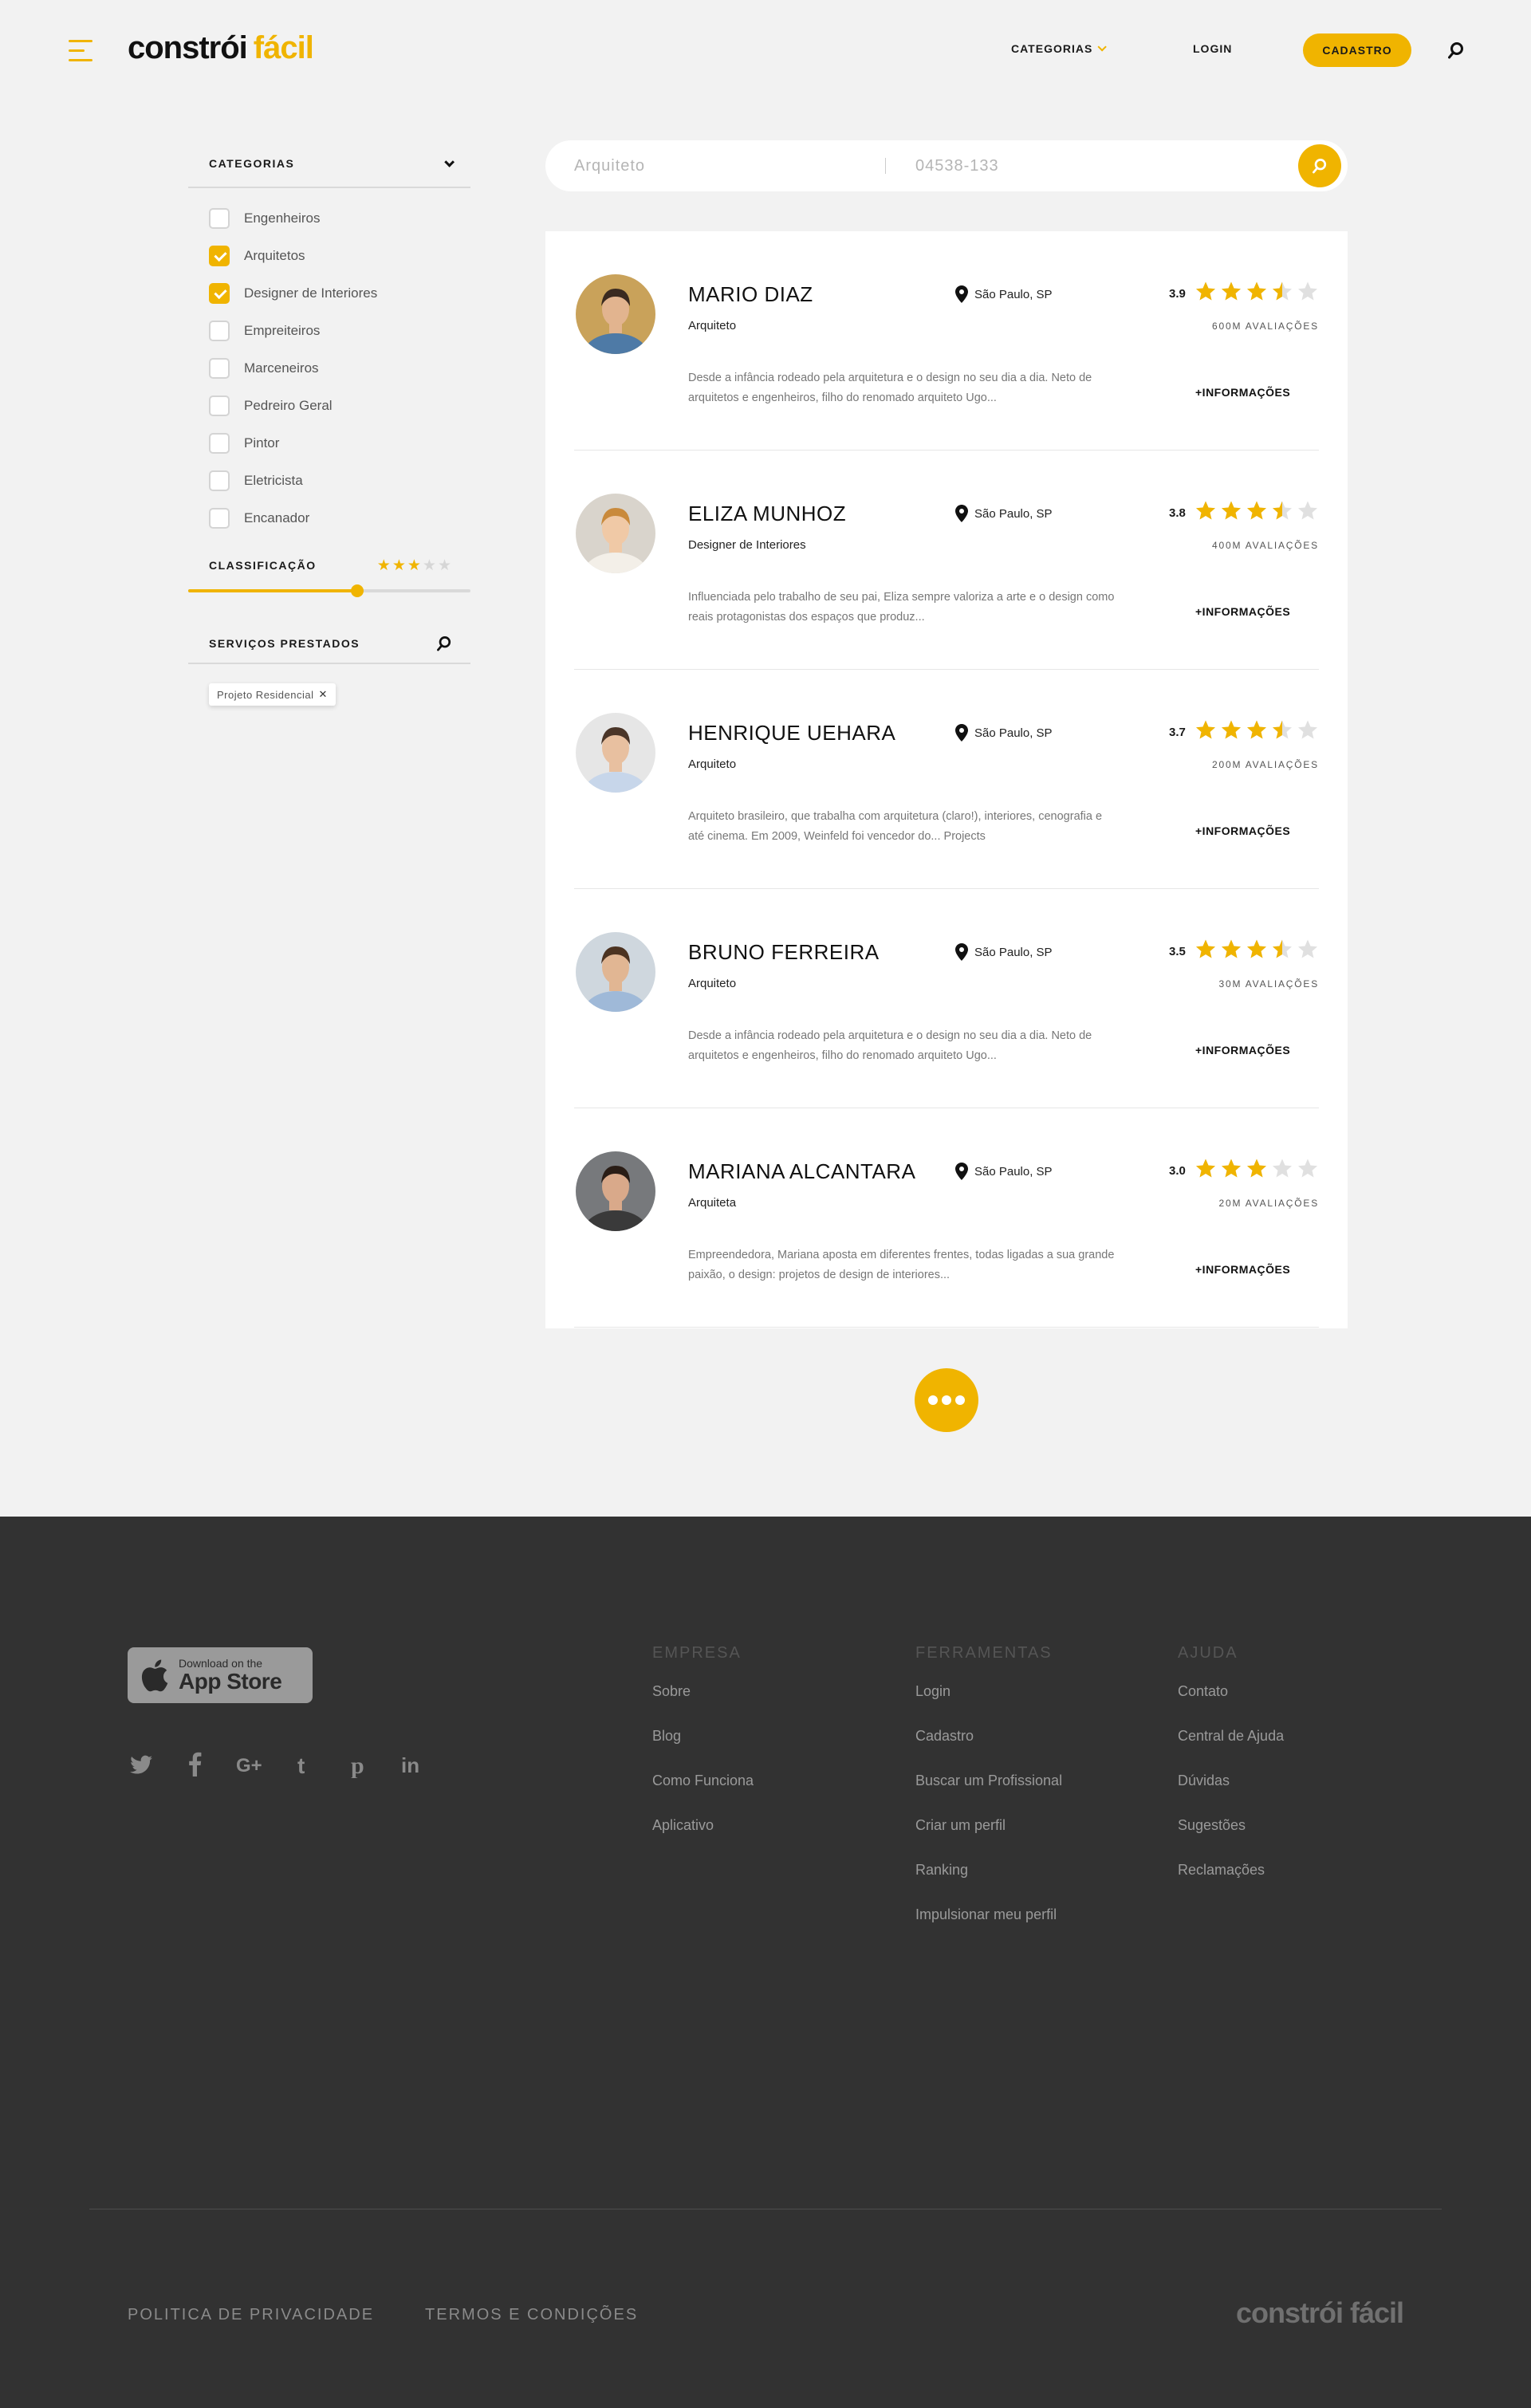  I want to click on nav-login: LOGIN, so click(1212, 48).